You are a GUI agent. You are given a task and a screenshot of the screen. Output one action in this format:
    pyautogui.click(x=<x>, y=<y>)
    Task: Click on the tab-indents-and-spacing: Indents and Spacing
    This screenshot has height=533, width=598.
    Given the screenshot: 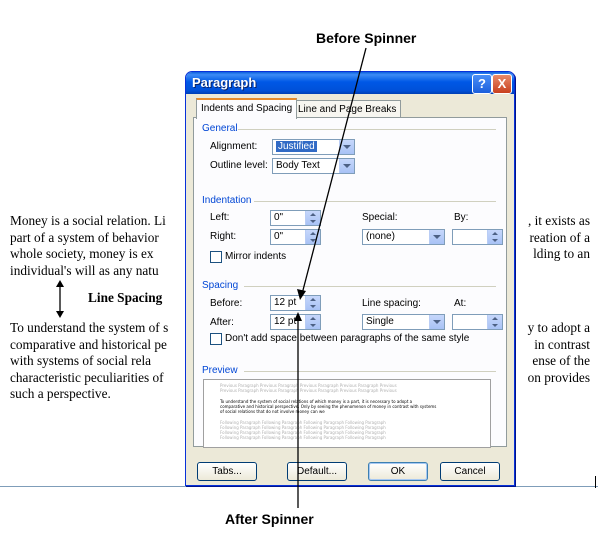 What is the action you would take?
    pyautogui.click(x=247, y=108)
    